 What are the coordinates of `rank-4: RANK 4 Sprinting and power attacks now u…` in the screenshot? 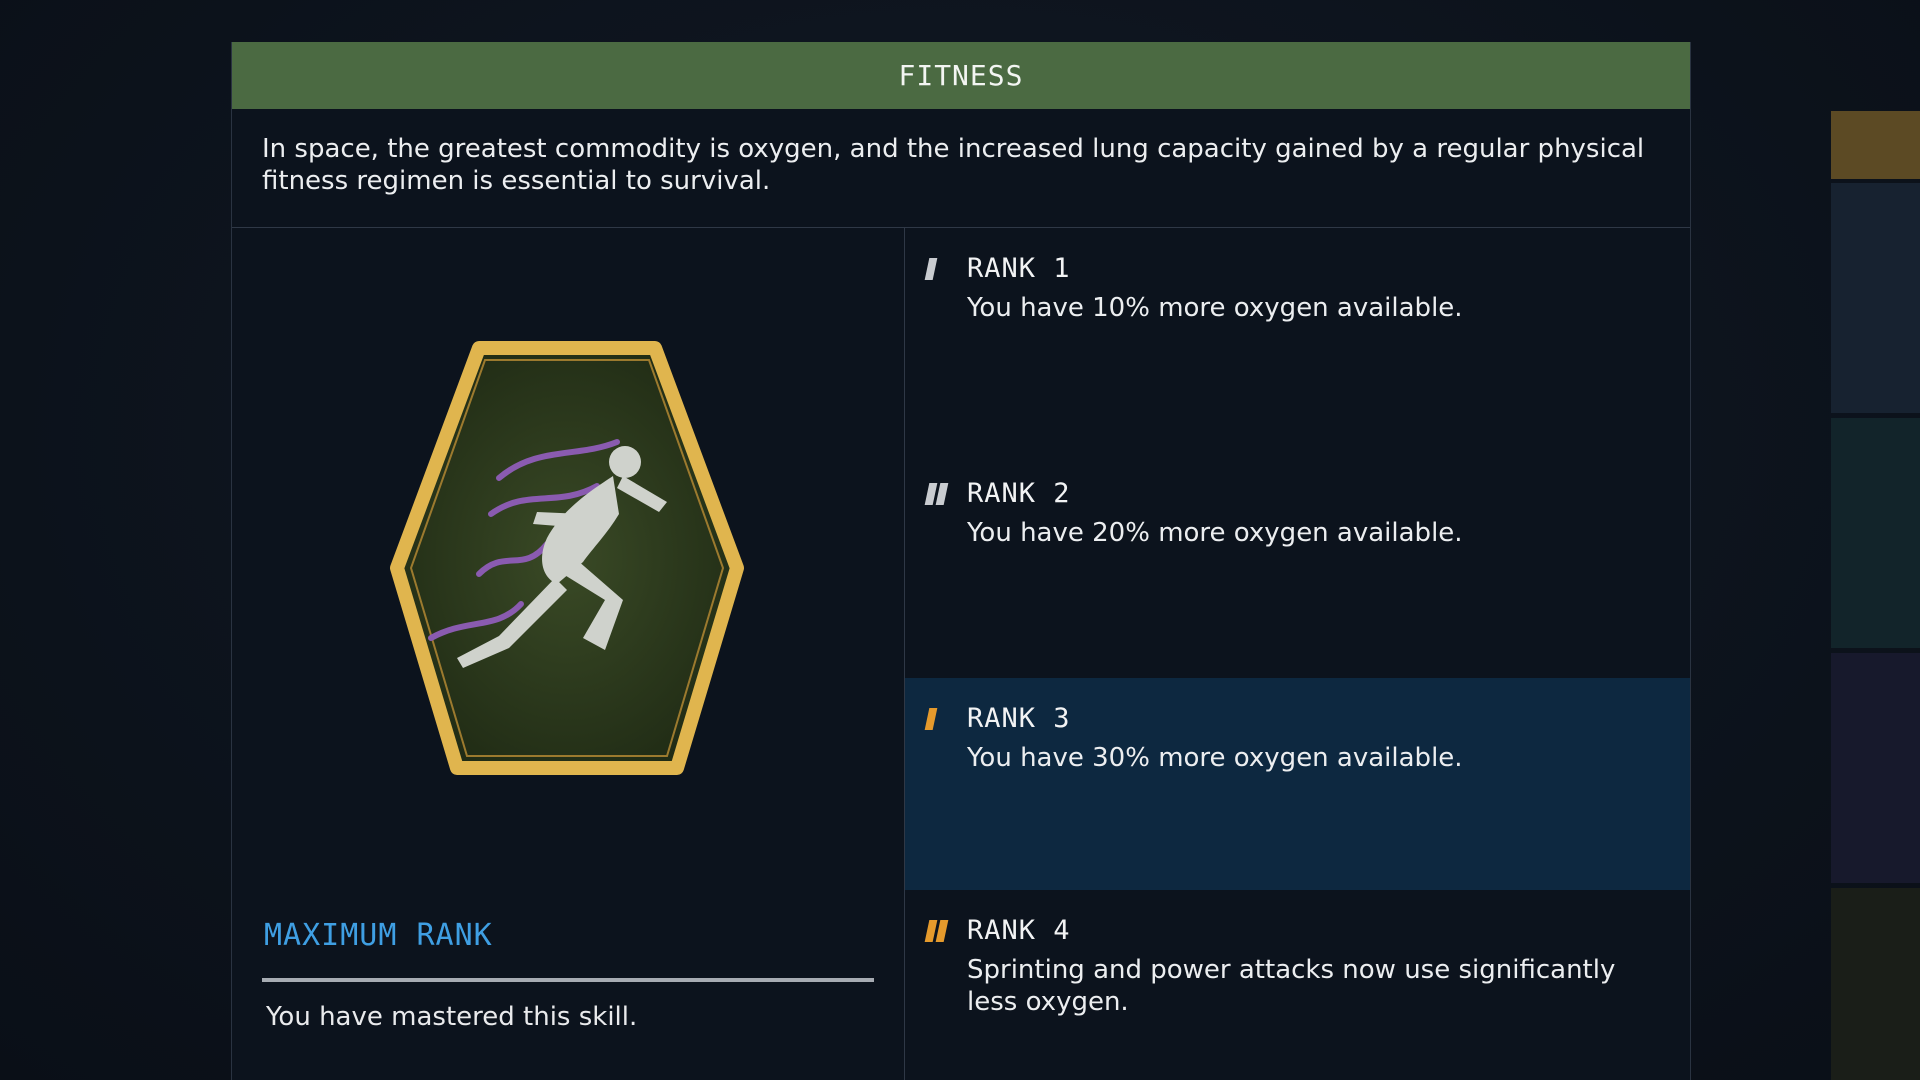 It's located at (1297, 985).